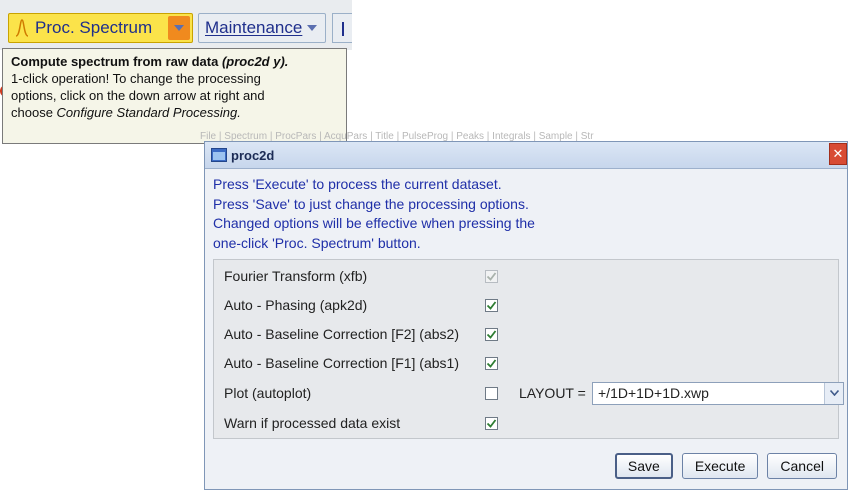 The image size is (848, 490). What do you see at coordinates (720, 466) in the screenshot?
I see `execute-button: Execute` at bounding box center [720, 466].